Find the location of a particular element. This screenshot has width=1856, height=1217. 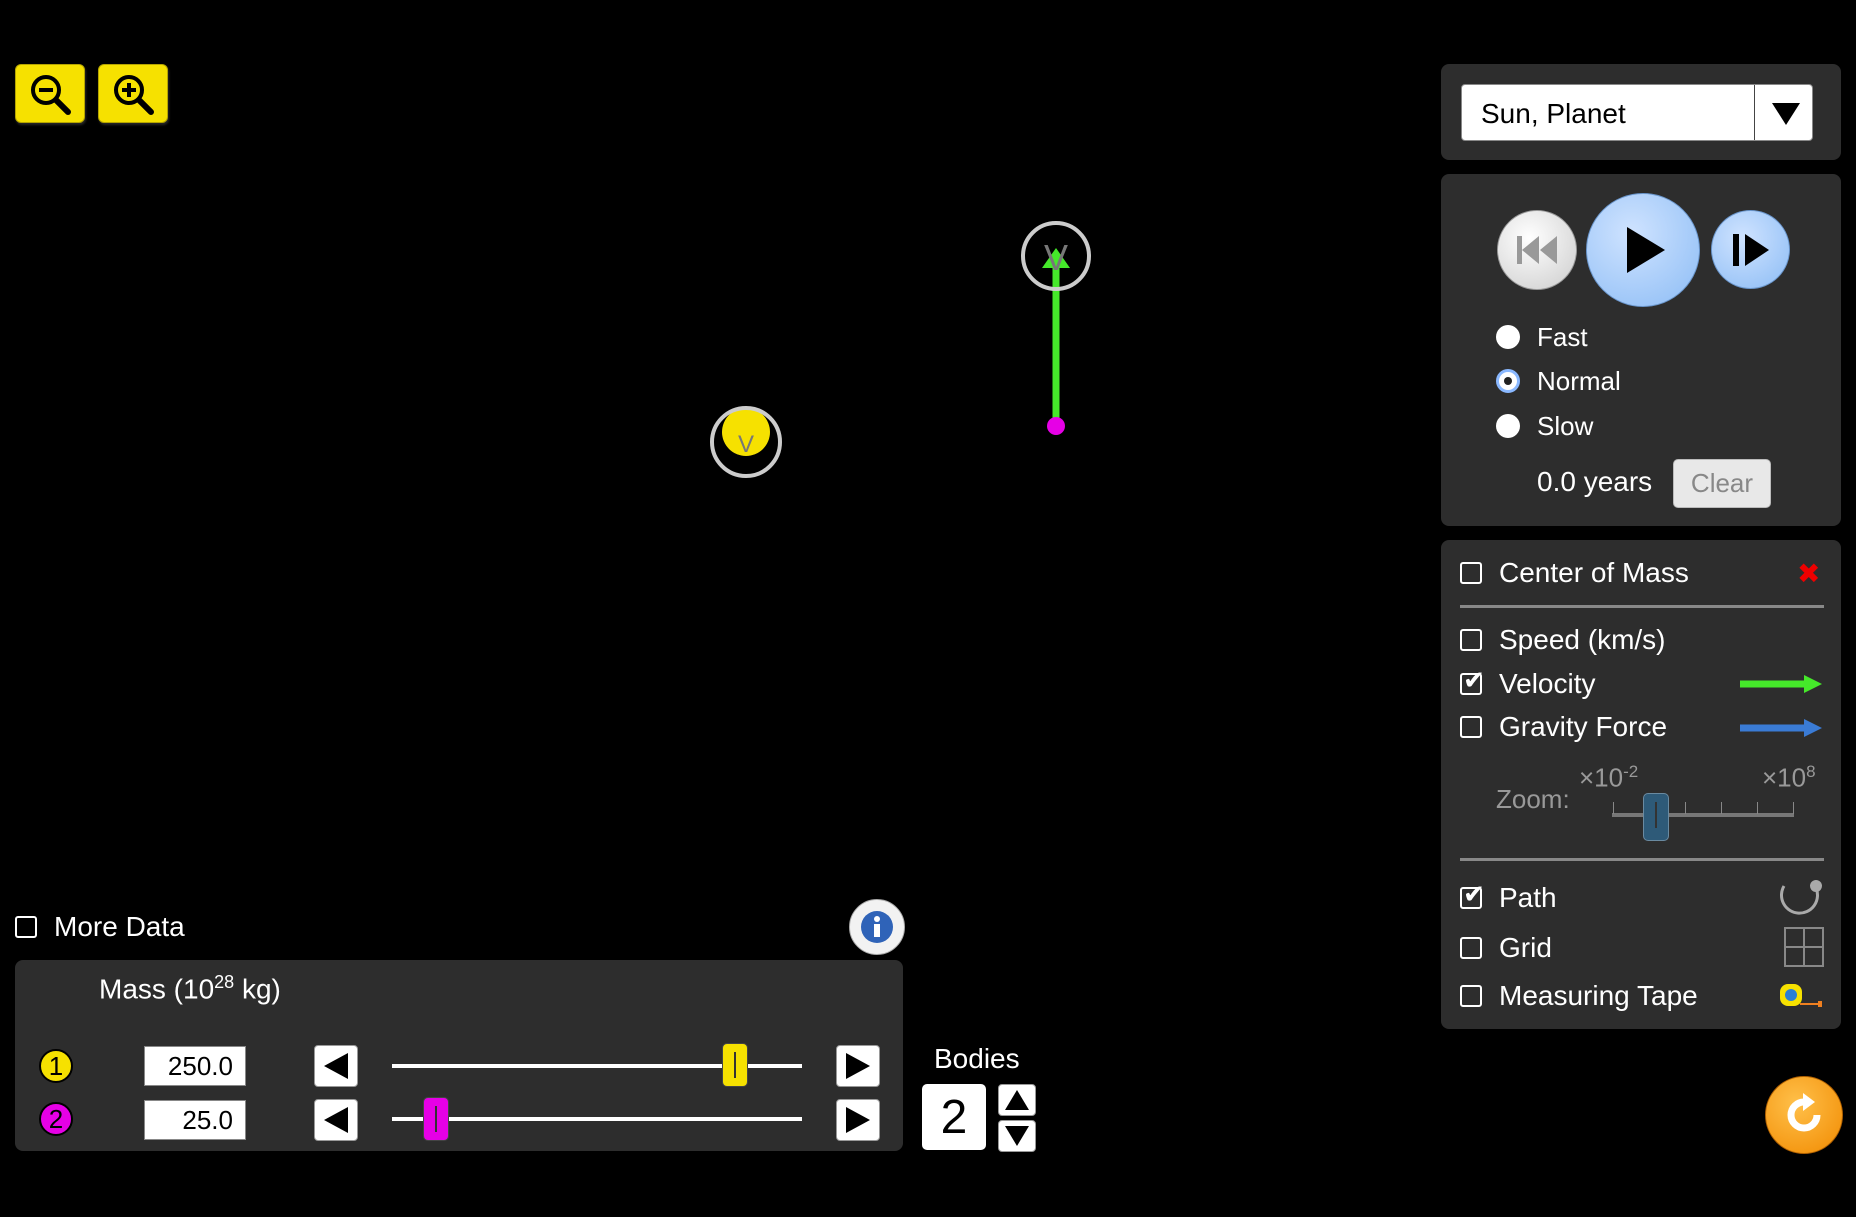

speed-option: Speed (km/s) is located at coordinates (1563, 640).